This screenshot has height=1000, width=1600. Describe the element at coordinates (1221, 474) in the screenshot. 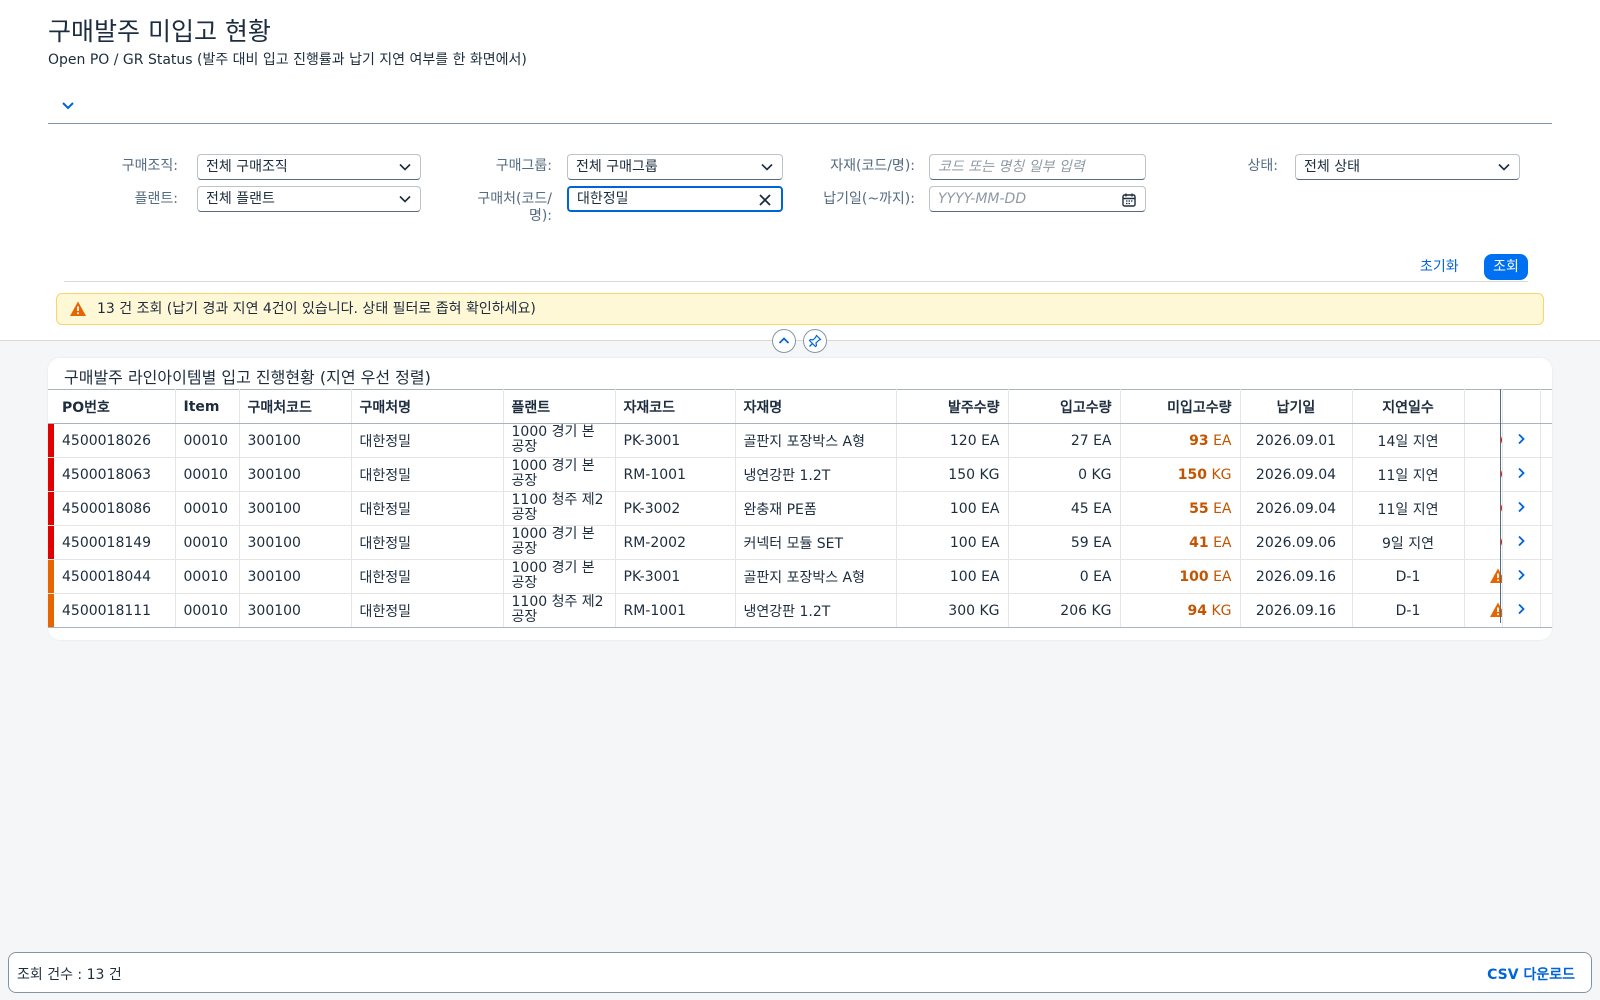

I see `open-qty-unit: KG` at that location.